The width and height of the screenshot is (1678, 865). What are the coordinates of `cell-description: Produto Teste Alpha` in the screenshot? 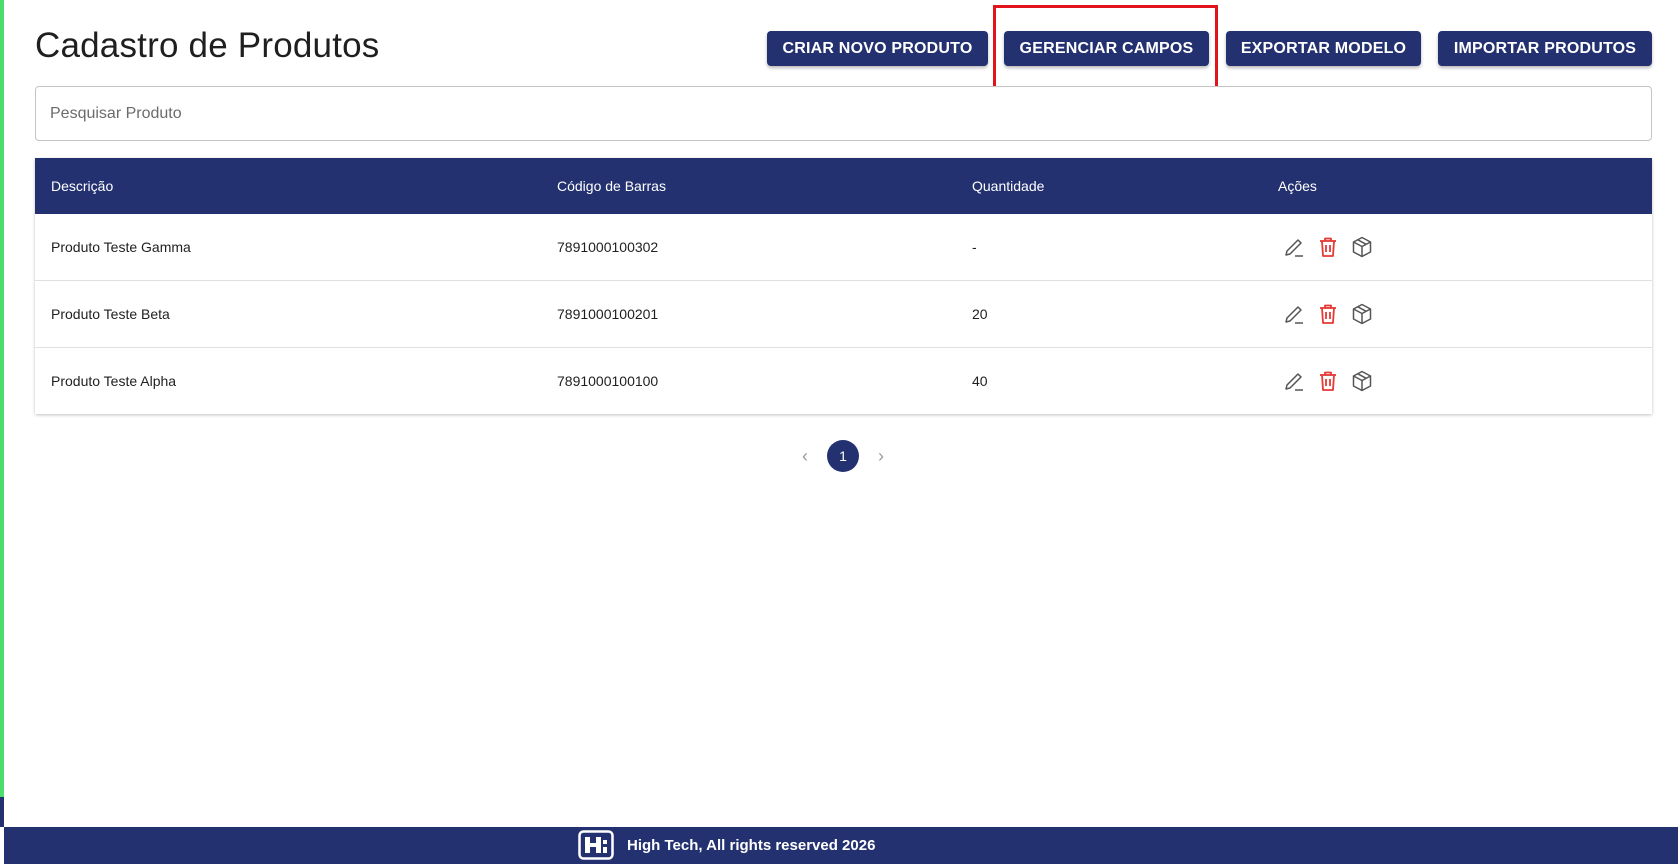 It's located at (114, 381).